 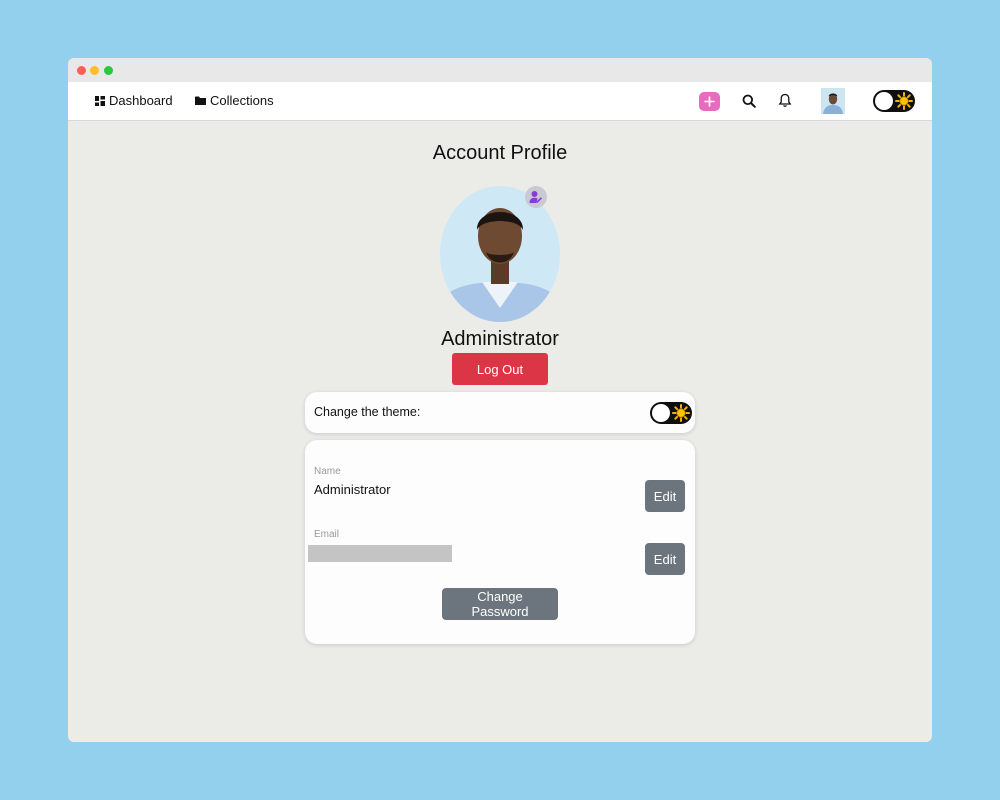 I want to click on maximize-dot, so click(x=108, y=70).